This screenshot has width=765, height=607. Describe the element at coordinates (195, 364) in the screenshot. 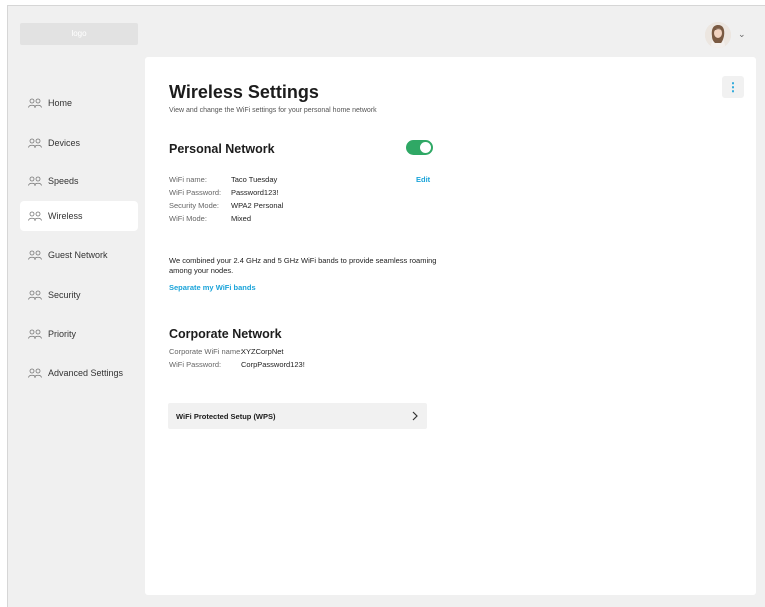

I see `corporate-wifi-password-label: WiFi Password:` at that location.